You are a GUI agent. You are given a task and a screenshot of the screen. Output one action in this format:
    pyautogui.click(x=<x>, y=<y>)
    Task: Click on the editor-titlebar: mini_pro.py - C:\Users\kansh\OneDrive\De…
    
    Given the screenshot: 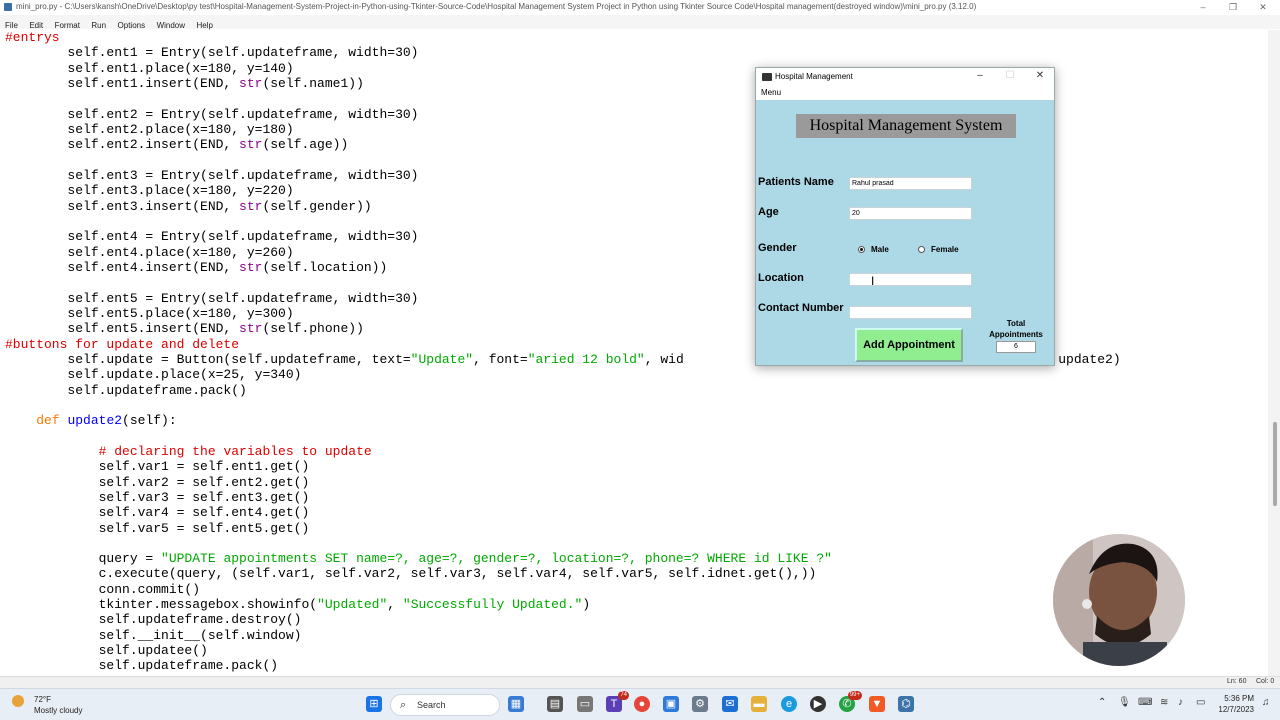 What is the action you would take?
    pyautogui.click(x=640, y=7)
    